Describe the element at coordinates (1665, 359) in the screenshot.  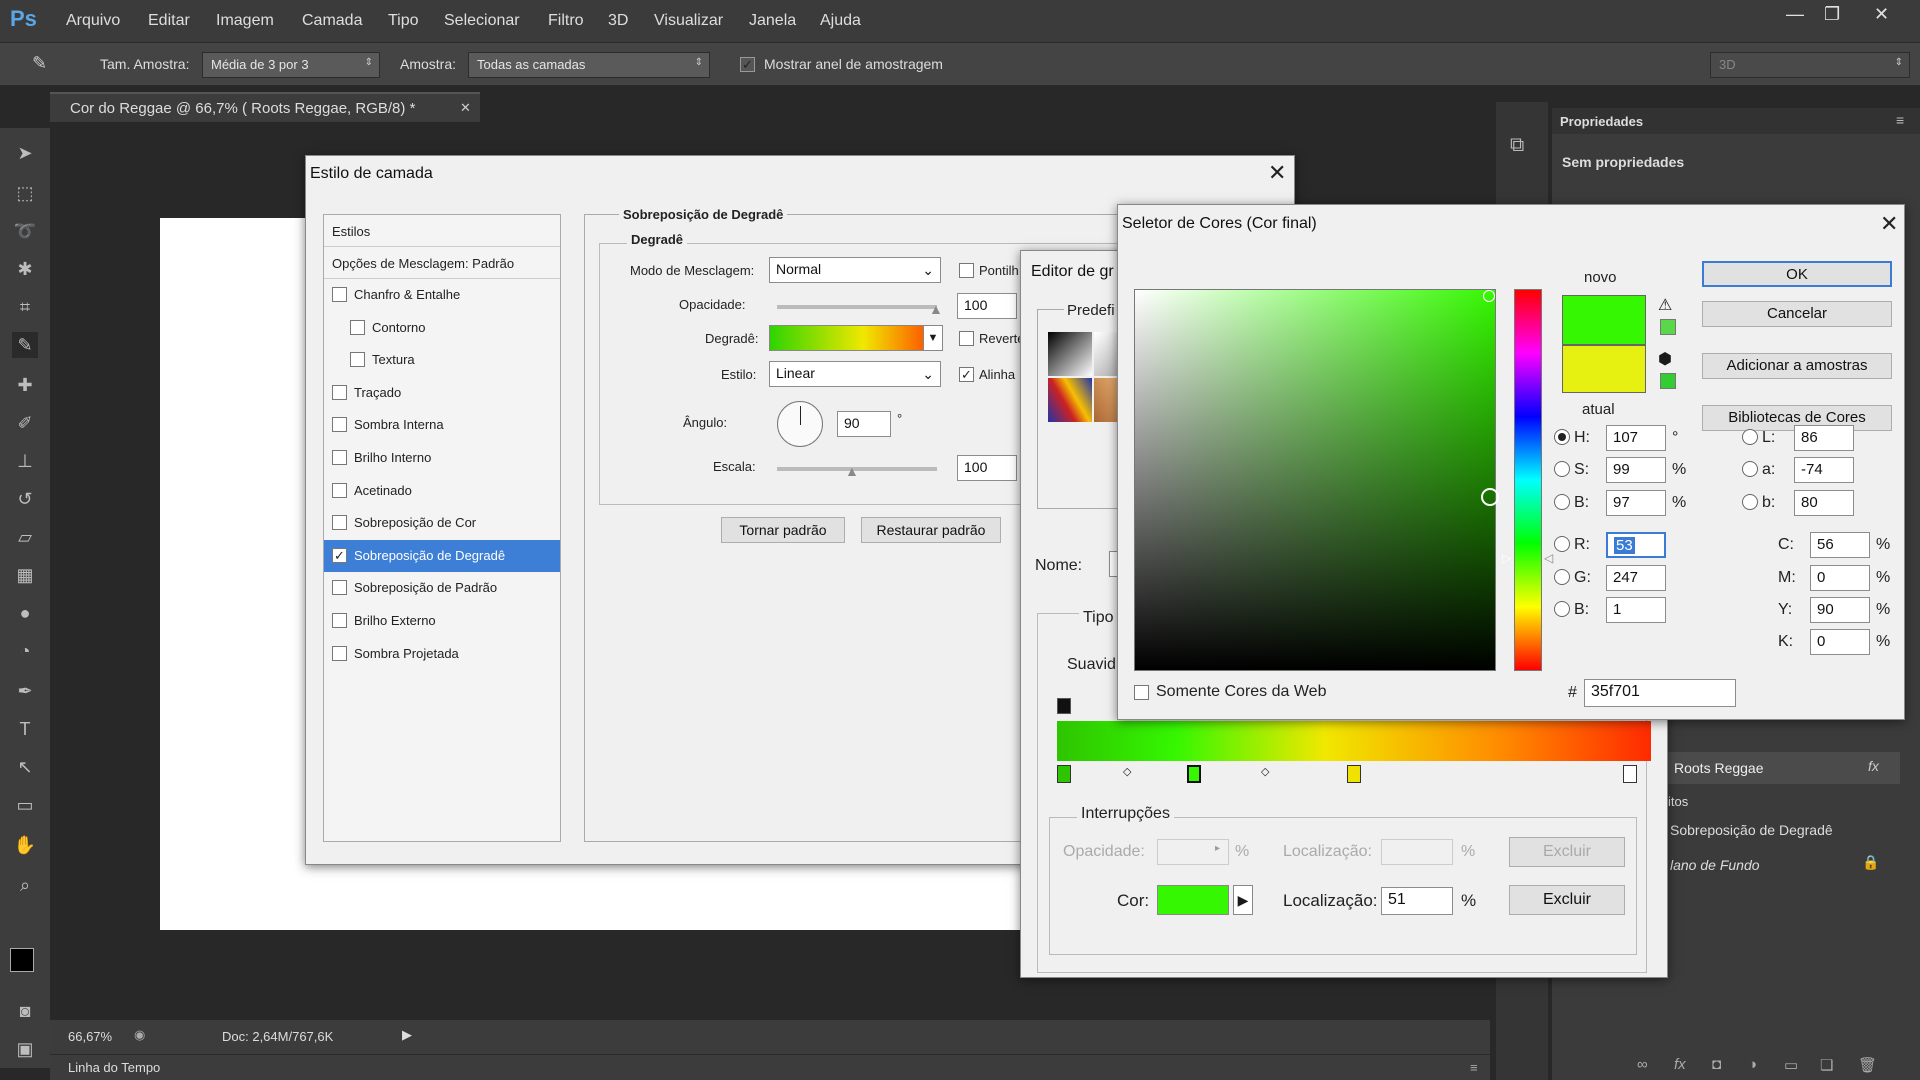
I see `cube-icon: ⬢` at that location.